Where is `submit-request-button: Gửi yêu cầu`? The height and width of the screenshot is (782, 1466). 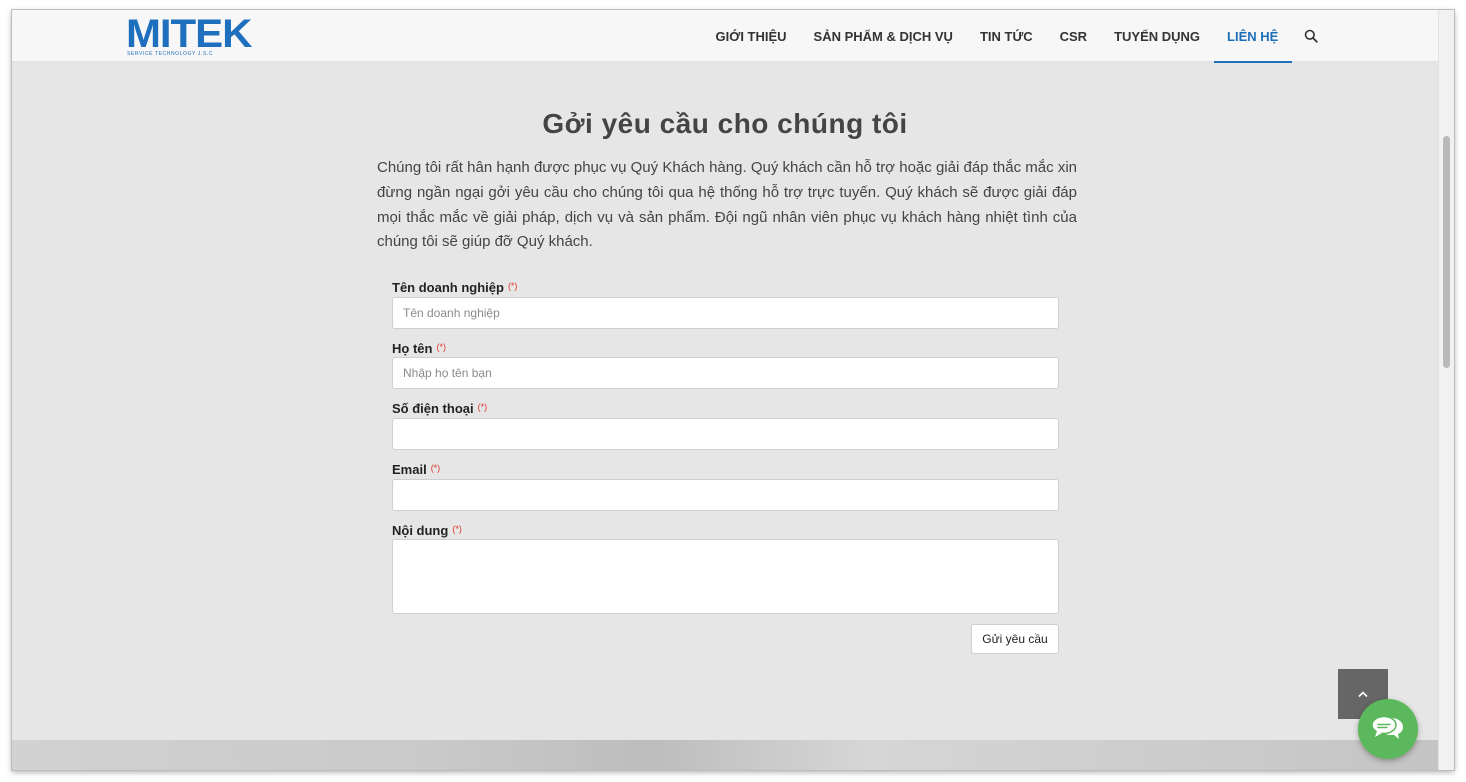
submit-request-button: Gửi yêu cầu is located at coordinates (1015, 639).